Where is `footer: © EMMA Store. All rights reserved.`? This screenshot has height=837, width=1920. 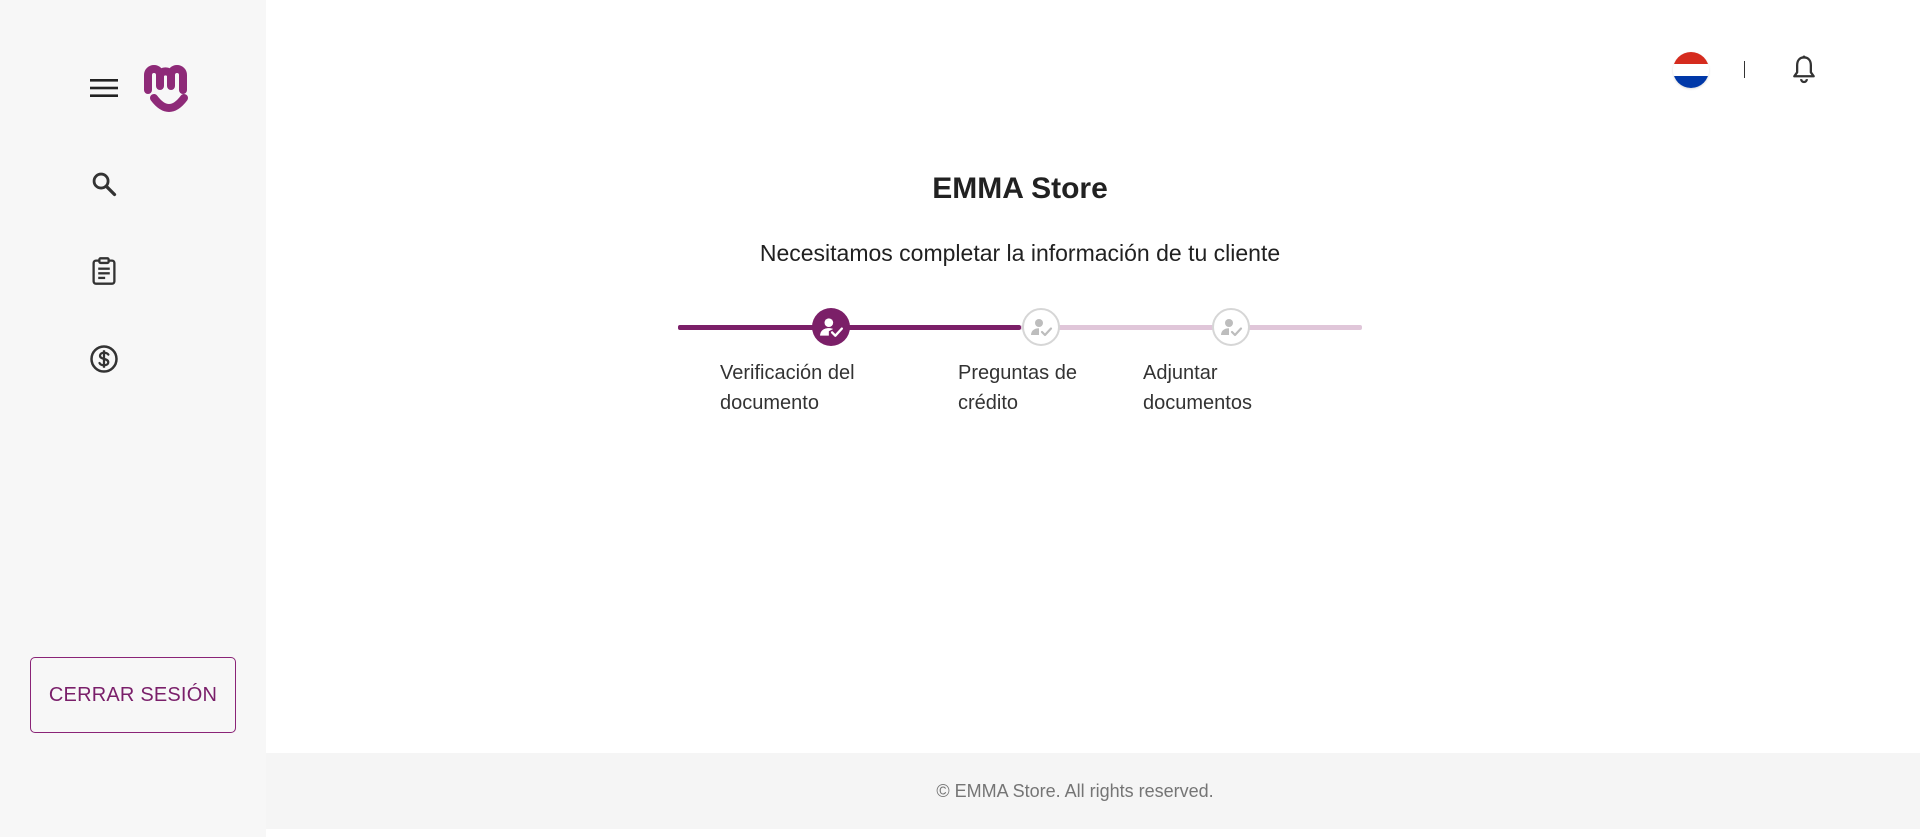 footer: © EMMA Store. All rights reserved. is located at coordinates (1093, 791).